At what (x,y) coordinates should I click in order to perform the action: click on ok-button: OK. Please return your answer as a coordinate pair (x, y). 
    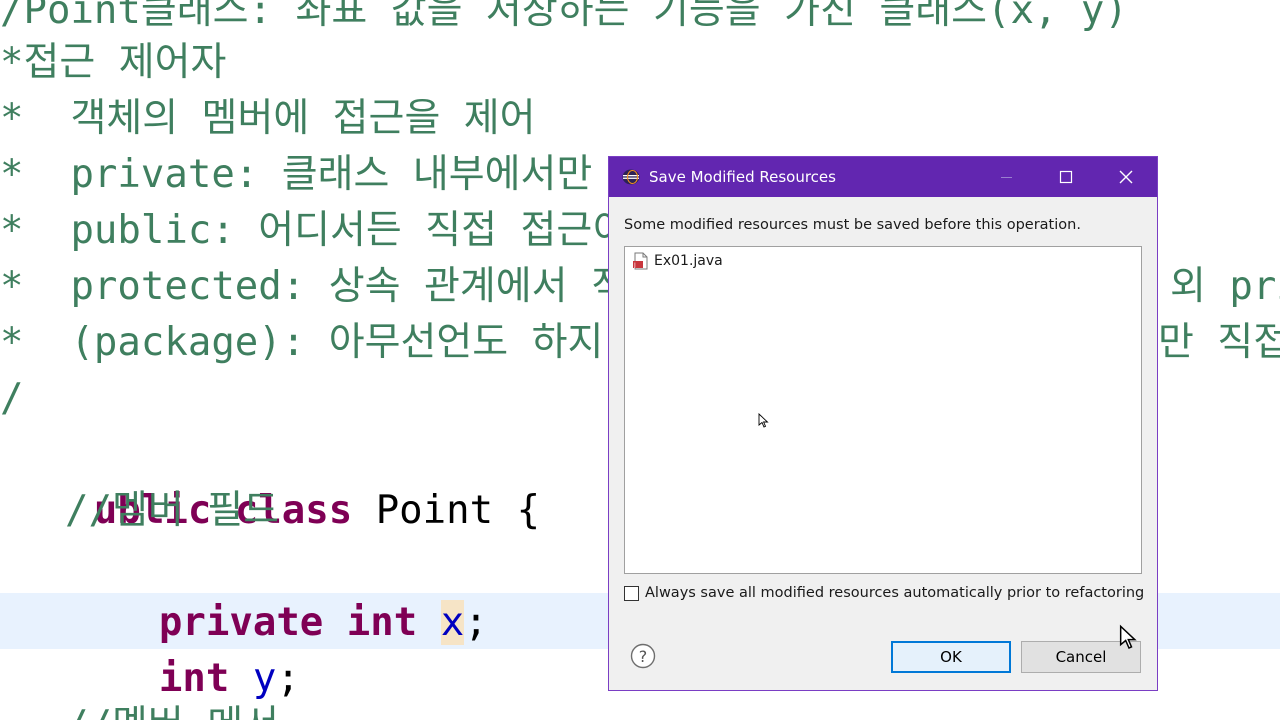
    Looking at the image, I should click on (951, 657).